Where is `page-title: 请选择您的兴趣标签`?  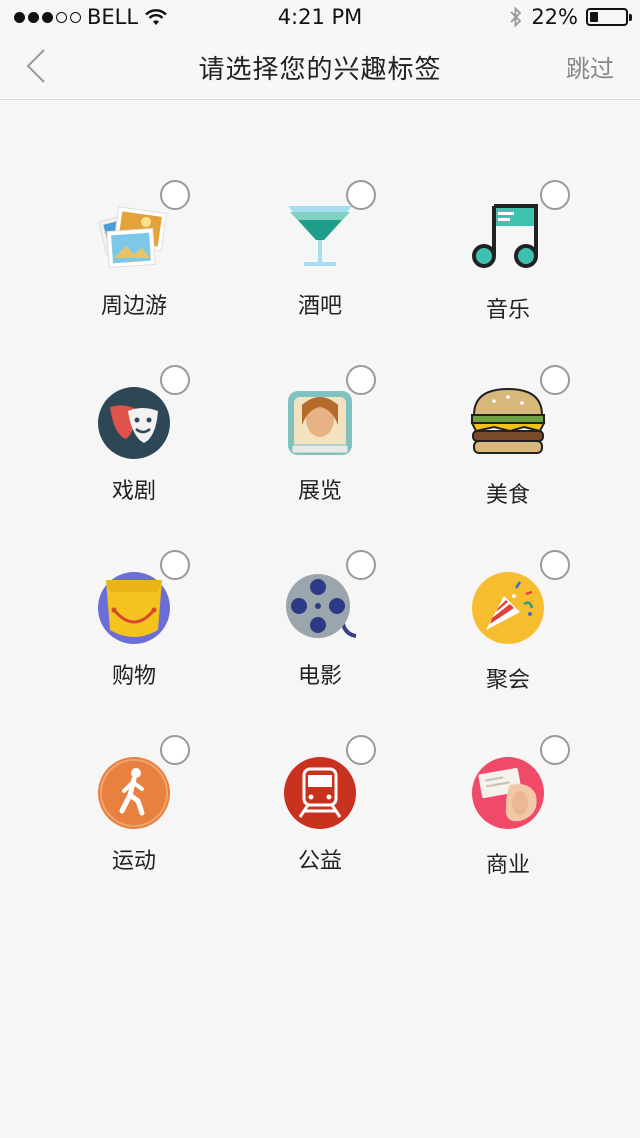 page-title: 请选择您的兴趣标签 is located at coordinates (320, 70).